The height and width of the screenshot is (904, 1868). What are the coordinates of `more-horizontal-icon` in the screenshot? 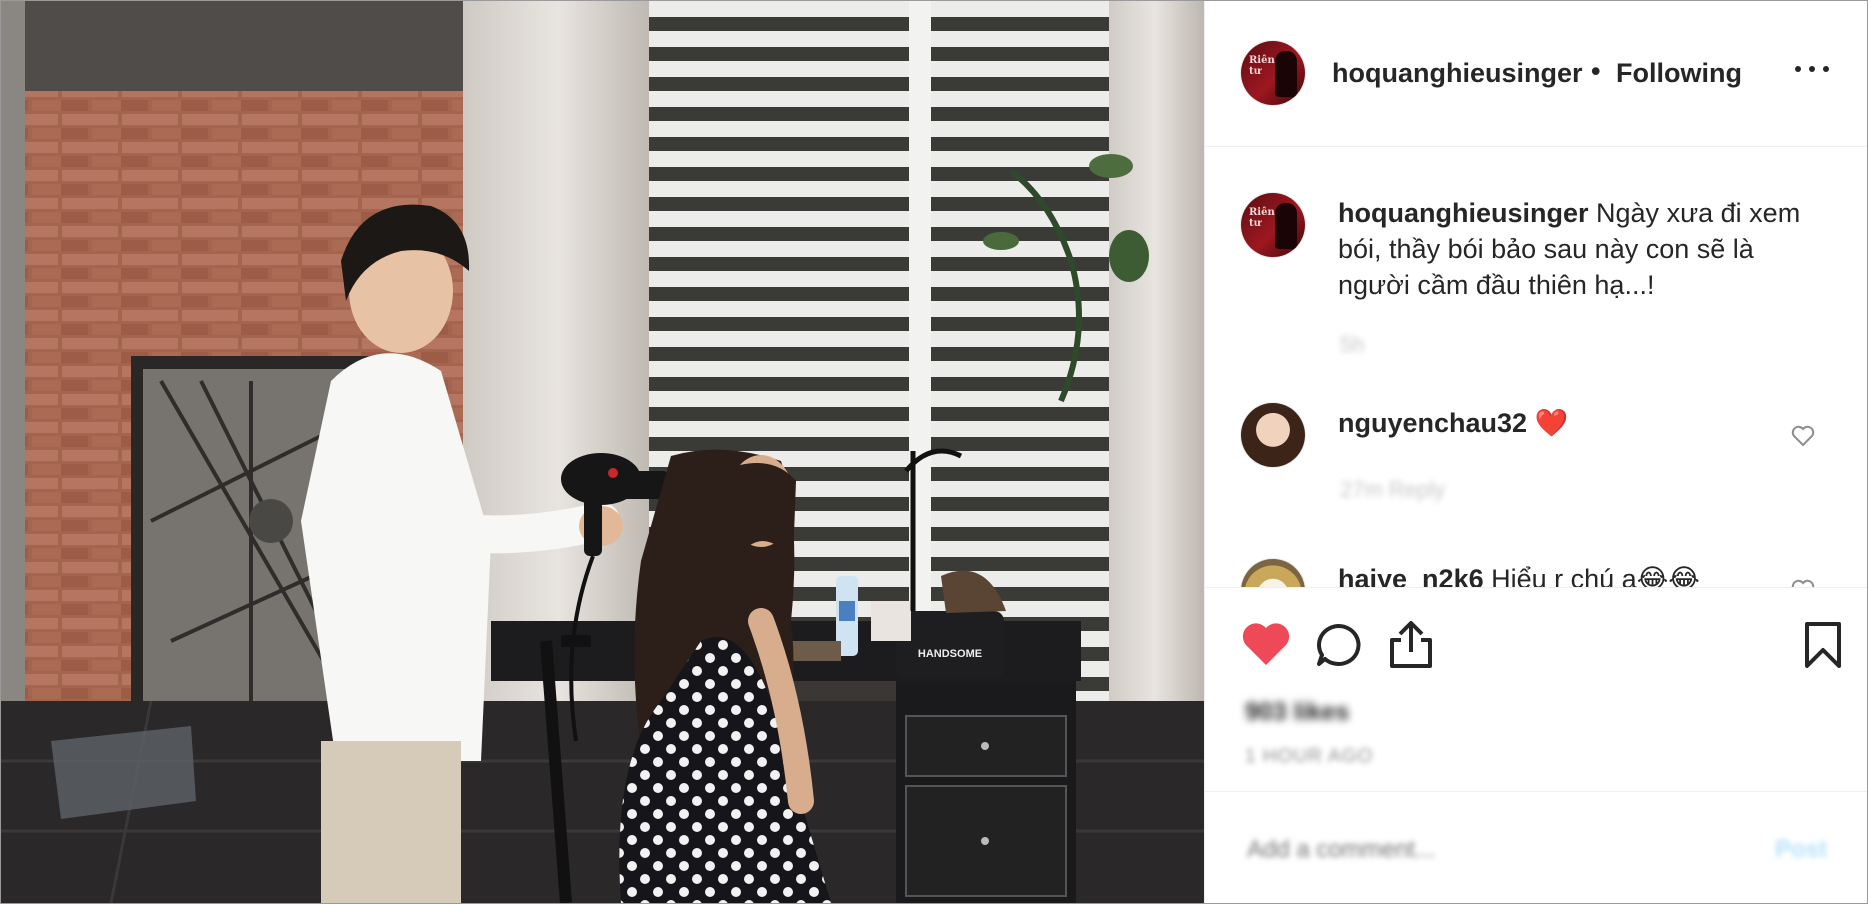 It's located at (1812, 69).